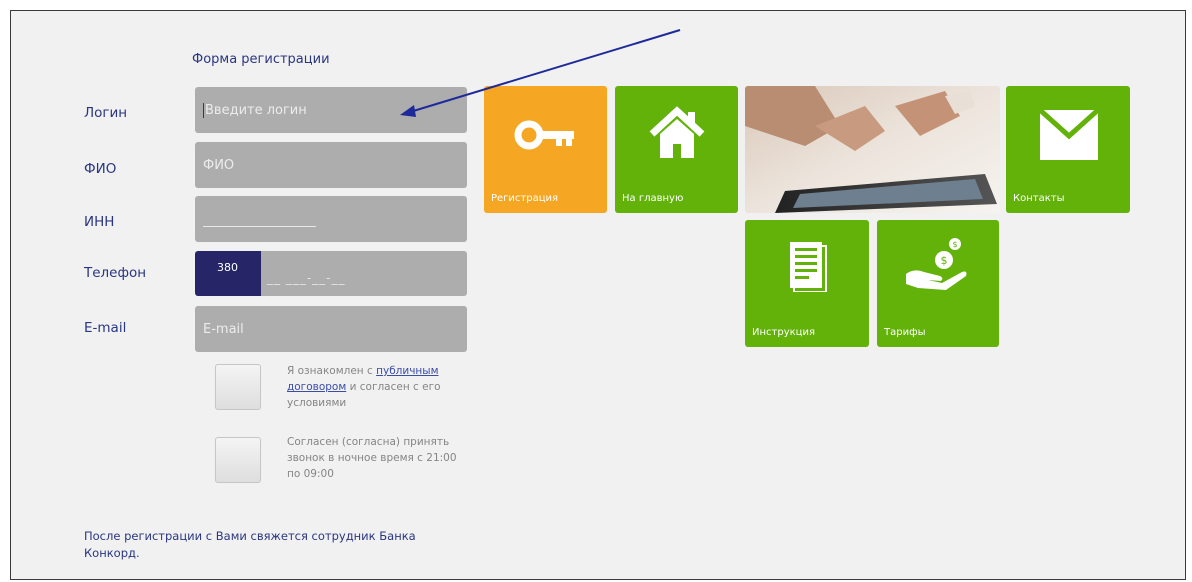 Image resolution: width=1192 pixels, height=582 pixels. I want to click on tile-registration: Регистрация, so click(545, 149).